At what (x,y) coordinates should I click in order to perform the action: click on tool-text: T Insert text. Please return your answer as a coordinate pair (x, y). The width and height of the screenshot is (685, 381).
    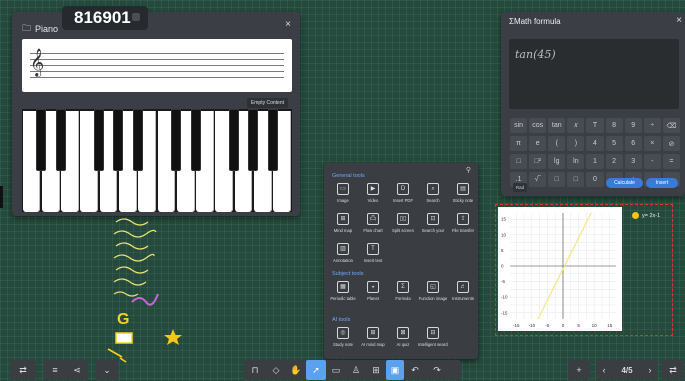
    Looking at the image, I should click on (373, 253).